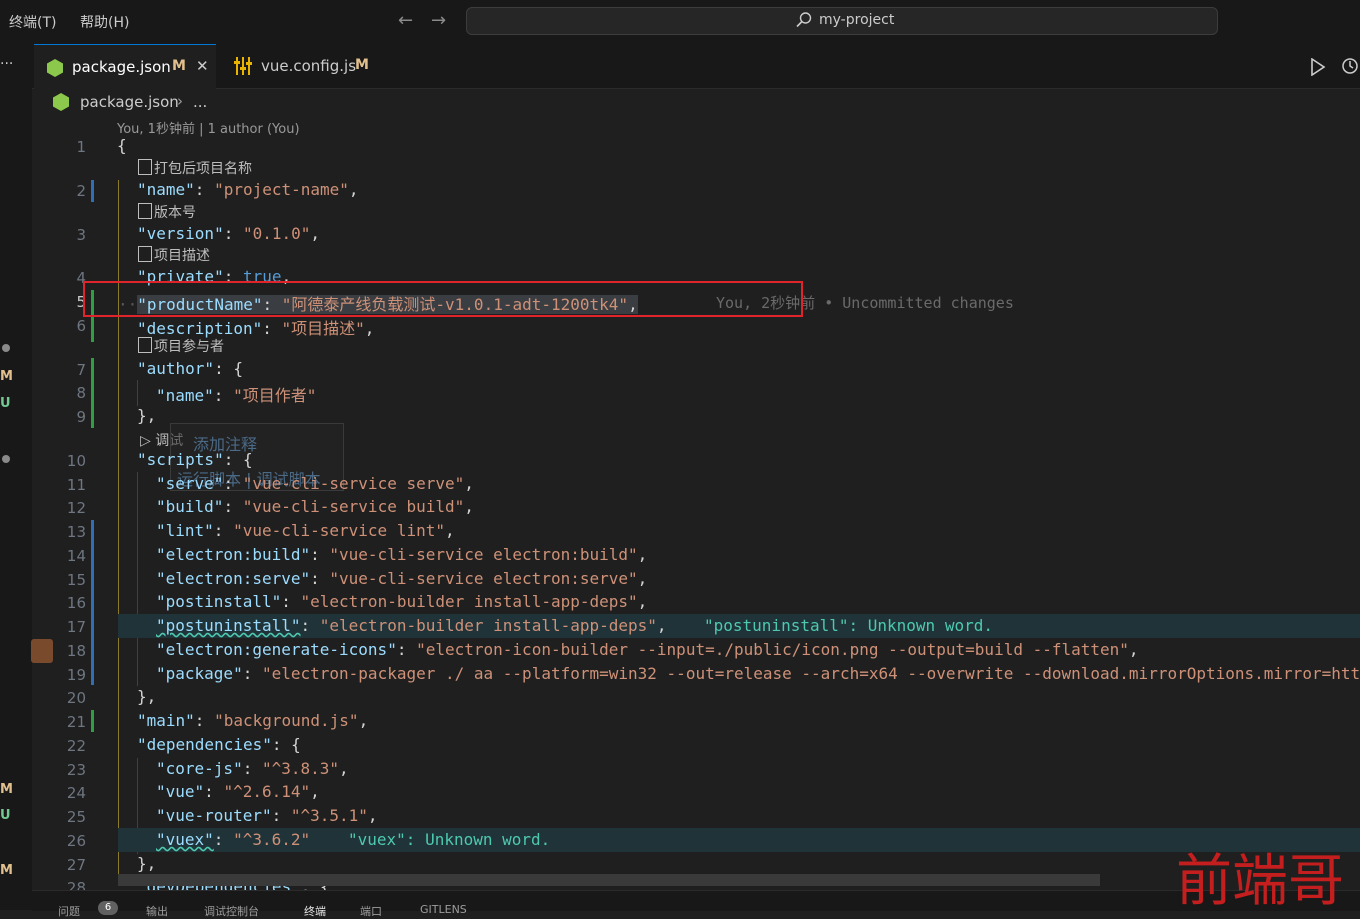  Describe the element at coordinates (214, 815) in the screenshot. I see `json-key: "vue-router"` at that location.